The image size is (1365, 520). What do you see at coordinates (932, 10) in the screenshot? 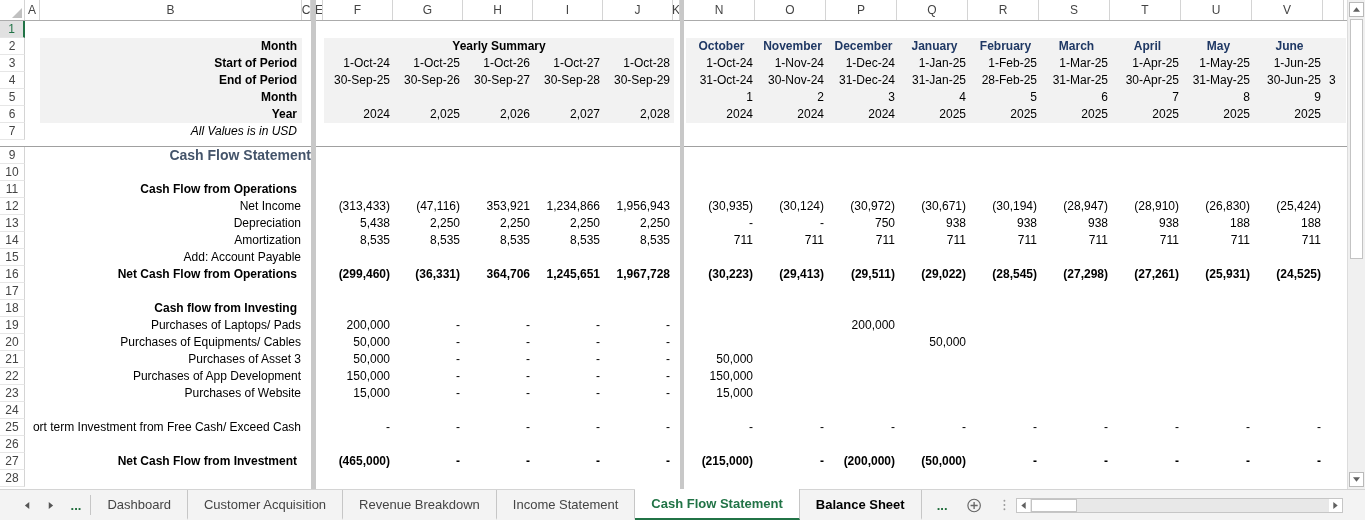
I see `column-header: Q` at bounding box center [932, 10].